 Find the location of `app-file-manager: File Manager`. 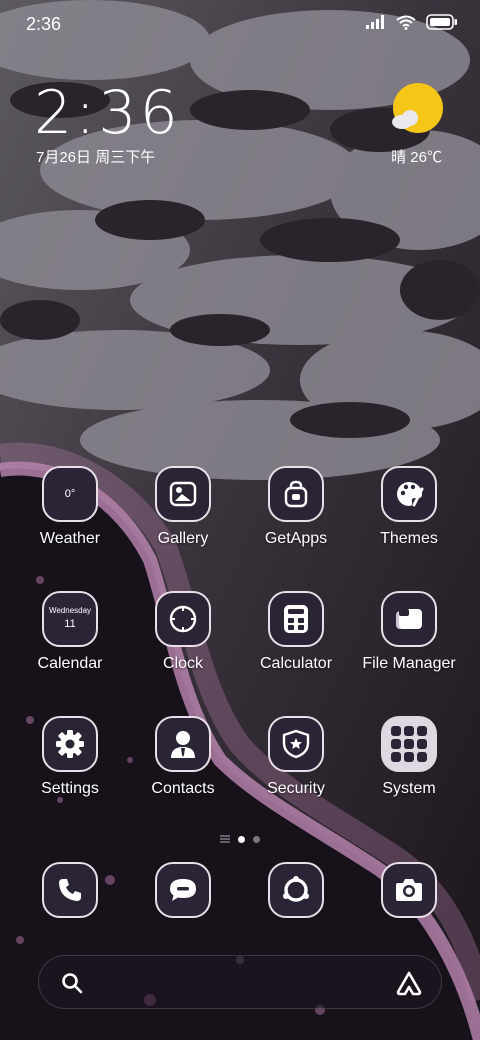

app-file-manager: File Manager is located at coordinates (409, 632).